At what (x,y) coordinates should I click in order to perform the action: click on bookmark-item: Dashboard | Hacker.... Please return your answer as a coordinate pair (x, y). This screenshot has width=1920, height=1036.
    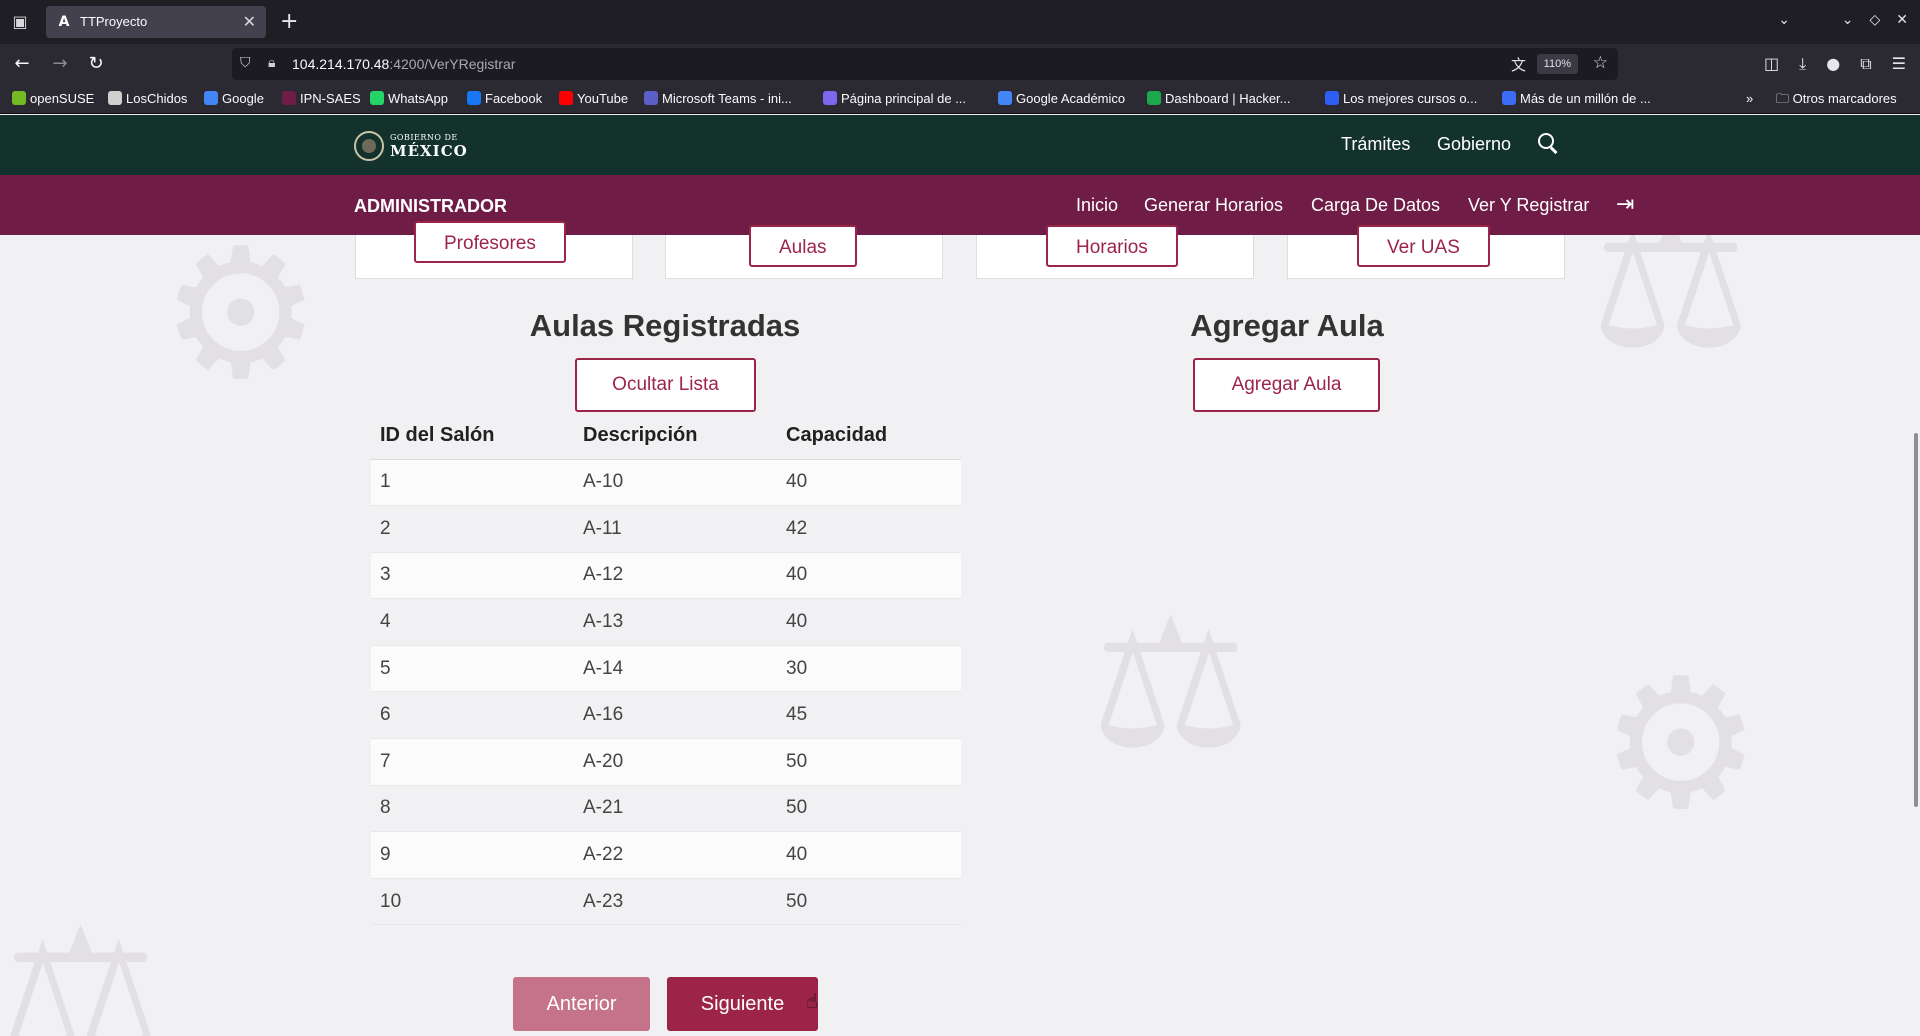
    Looking at the image, I should click on (1219, 99).